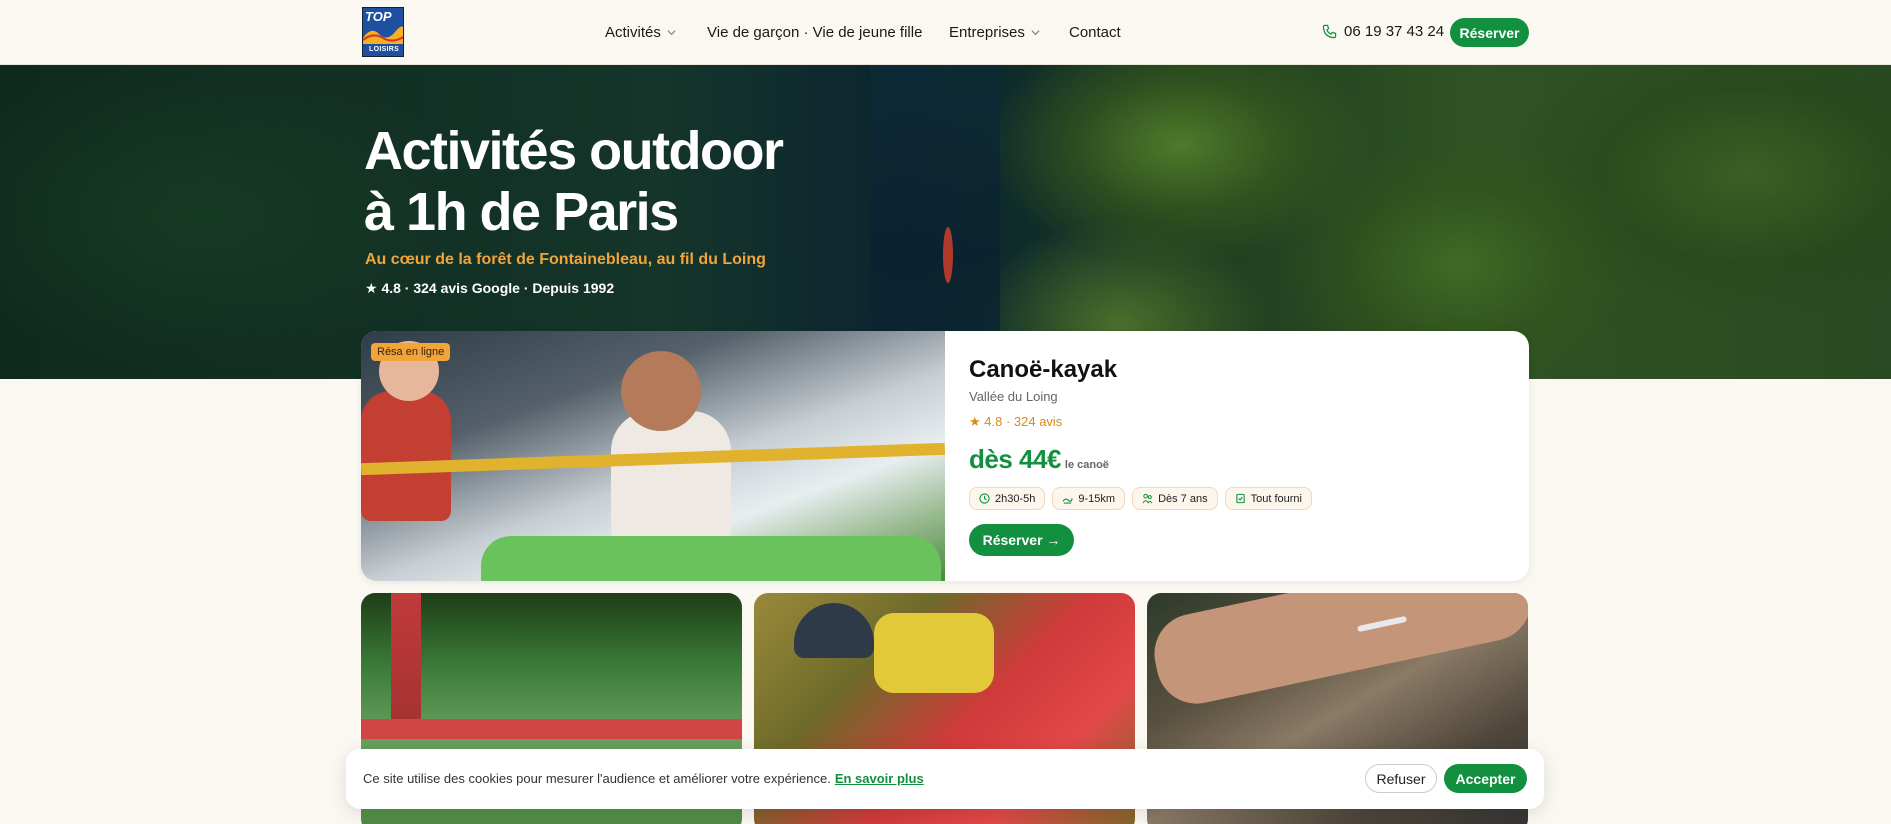 Image resolution: width=1891 pixels, height=824 pixels. Describe the element at coordinates (1394, 31) in the screenshot. I see `phone-number: 06 19 37 43 24` at that location.